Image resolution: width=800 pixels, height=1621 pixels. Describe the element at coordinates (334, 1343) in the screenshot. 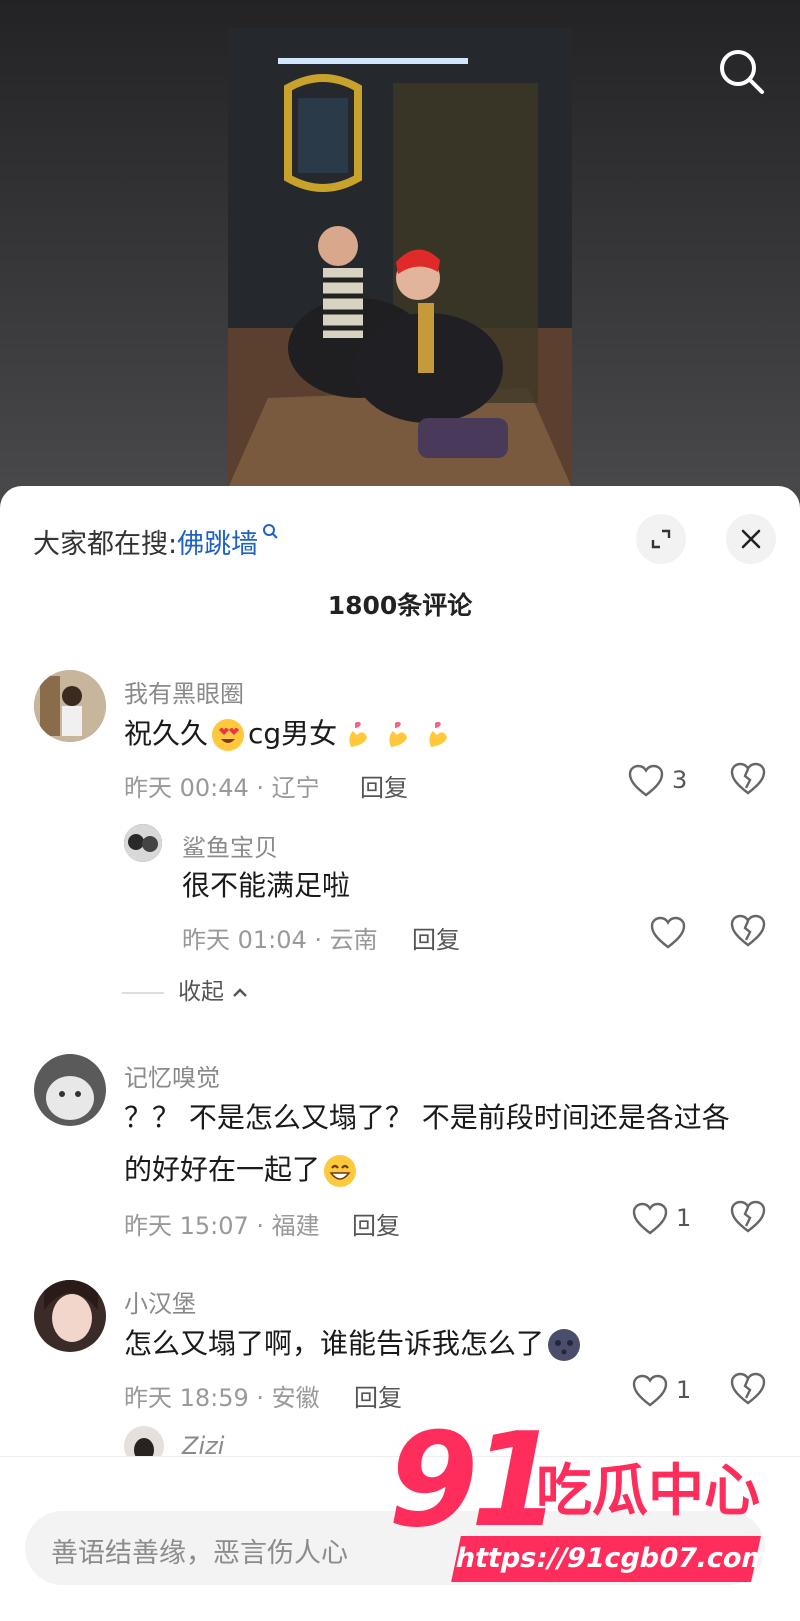

I see `comment-text-part: 怎么又塌了啊，谁能告诉我怎么了` at that location.